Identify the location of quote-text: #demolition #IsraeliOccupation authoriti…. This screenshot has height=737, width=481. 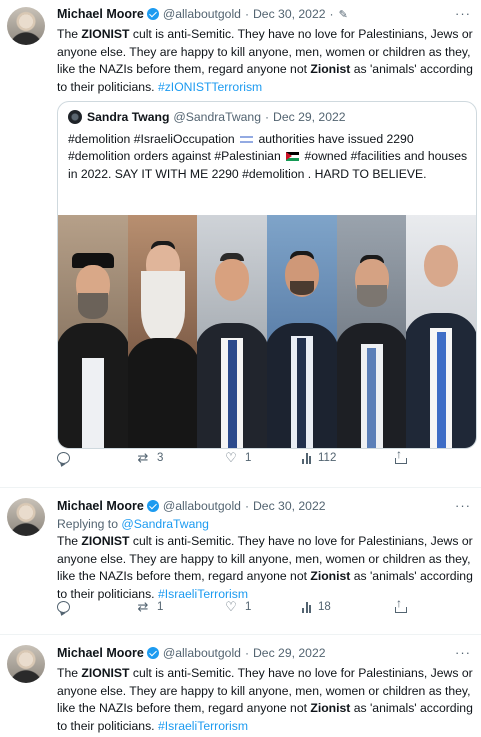
(268, 156).